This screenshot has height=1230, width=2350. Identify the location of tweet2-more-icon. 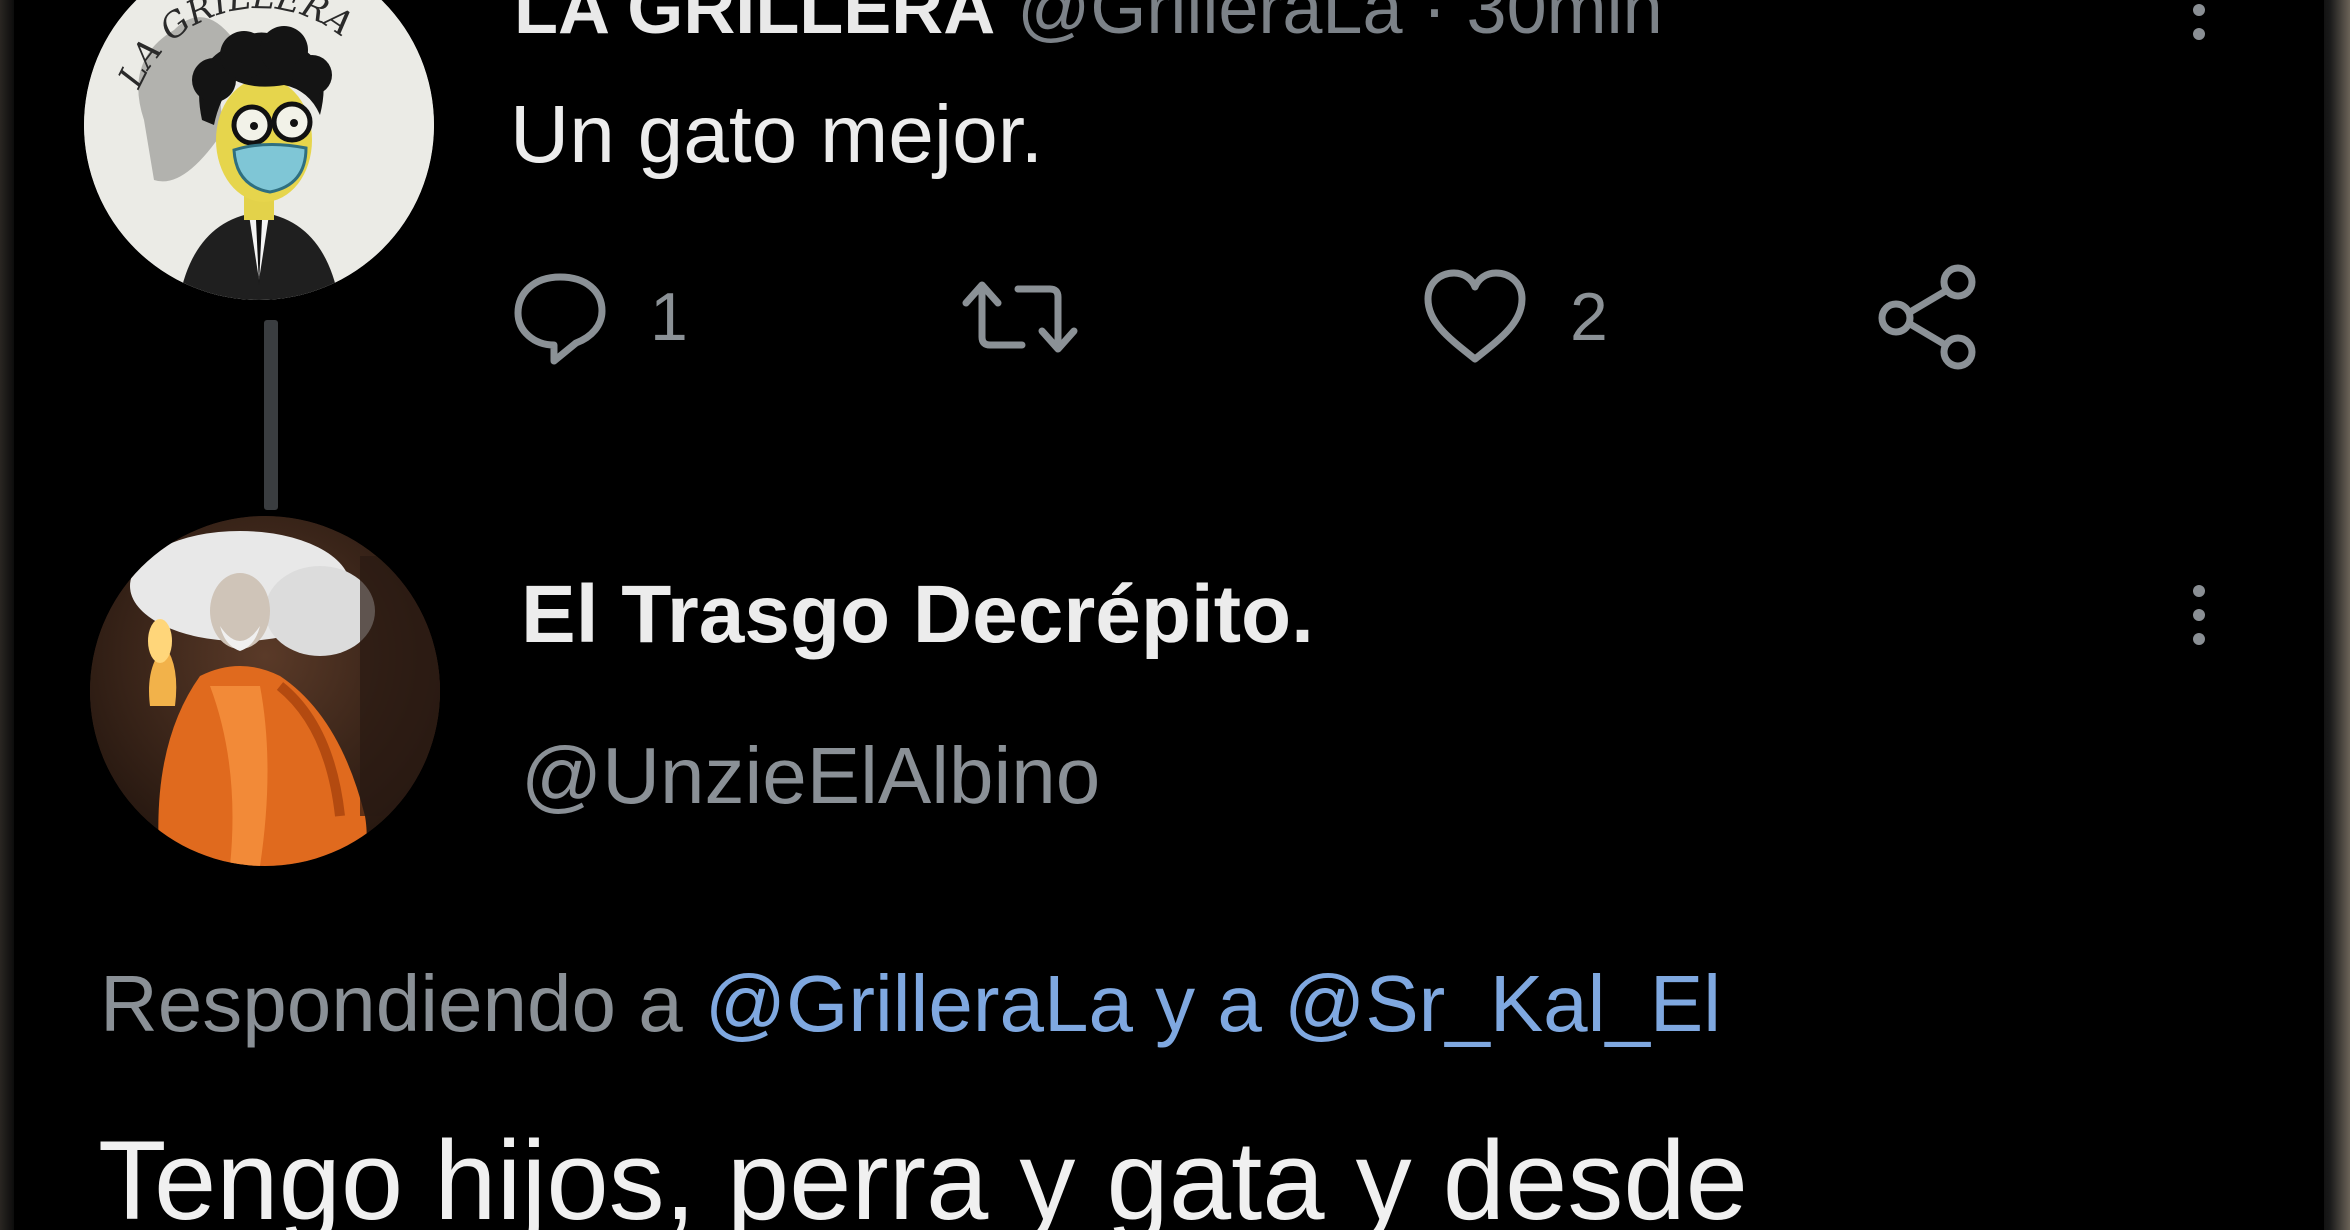
(2199, 625).